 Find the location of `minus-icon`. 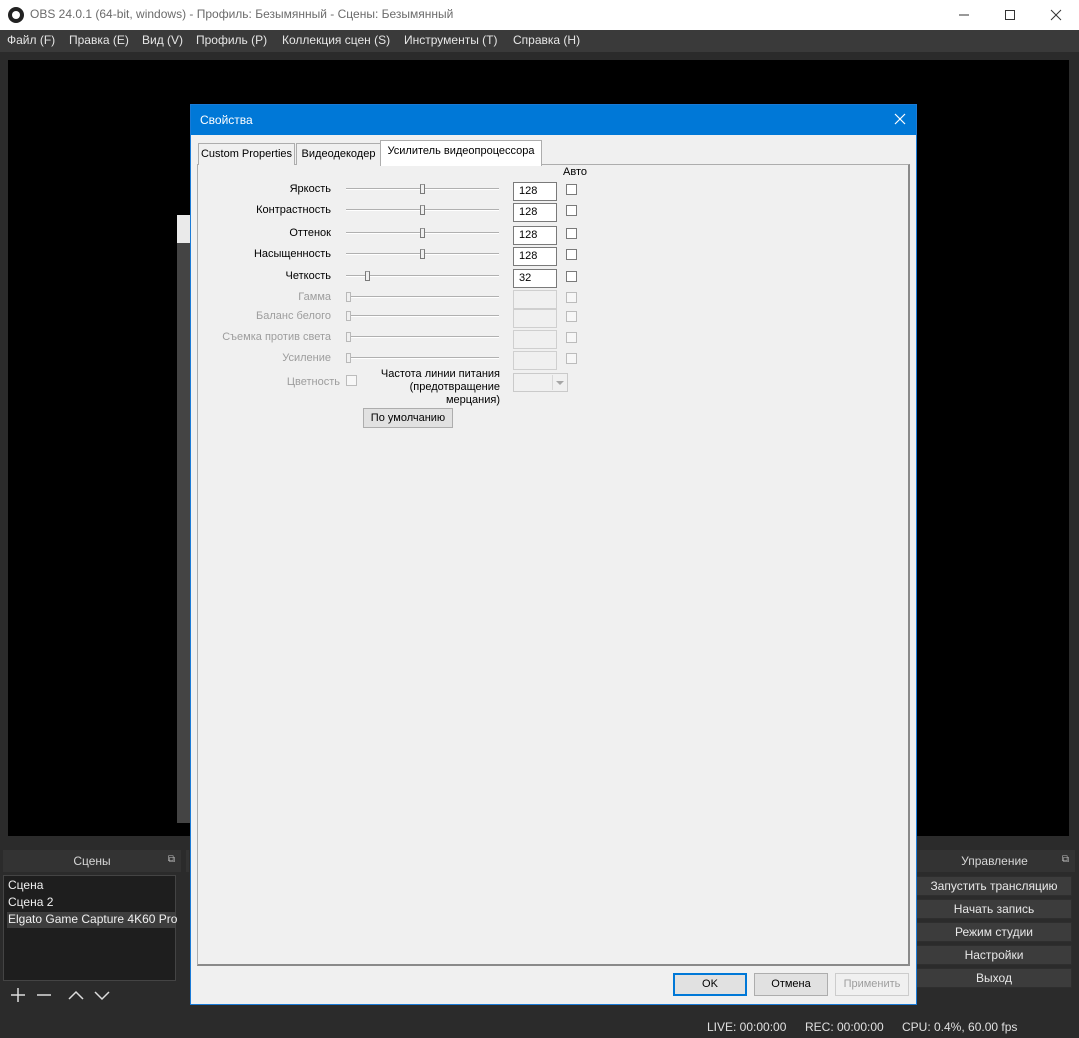

minus-icon is located at coordinates (44, 995).